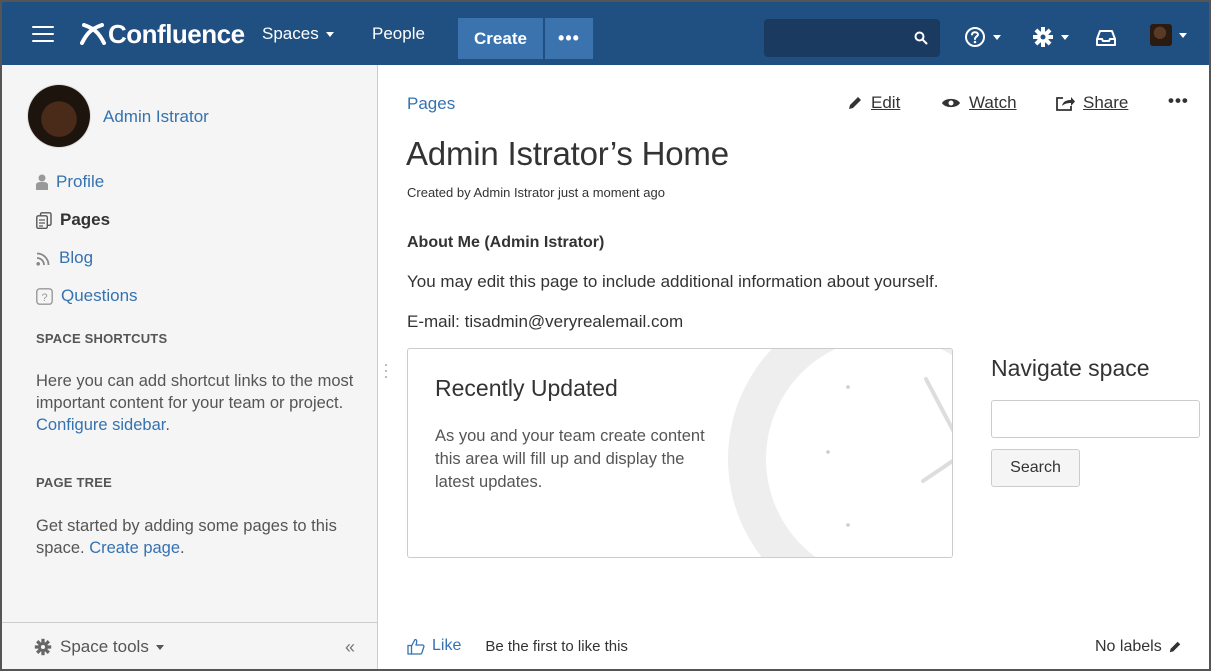 The width and height of the screenshot is (1211, 671). What do you see at coordinates (42, 182) in the screenshot?
I see `person-icon` at bounding box center [42, 182].